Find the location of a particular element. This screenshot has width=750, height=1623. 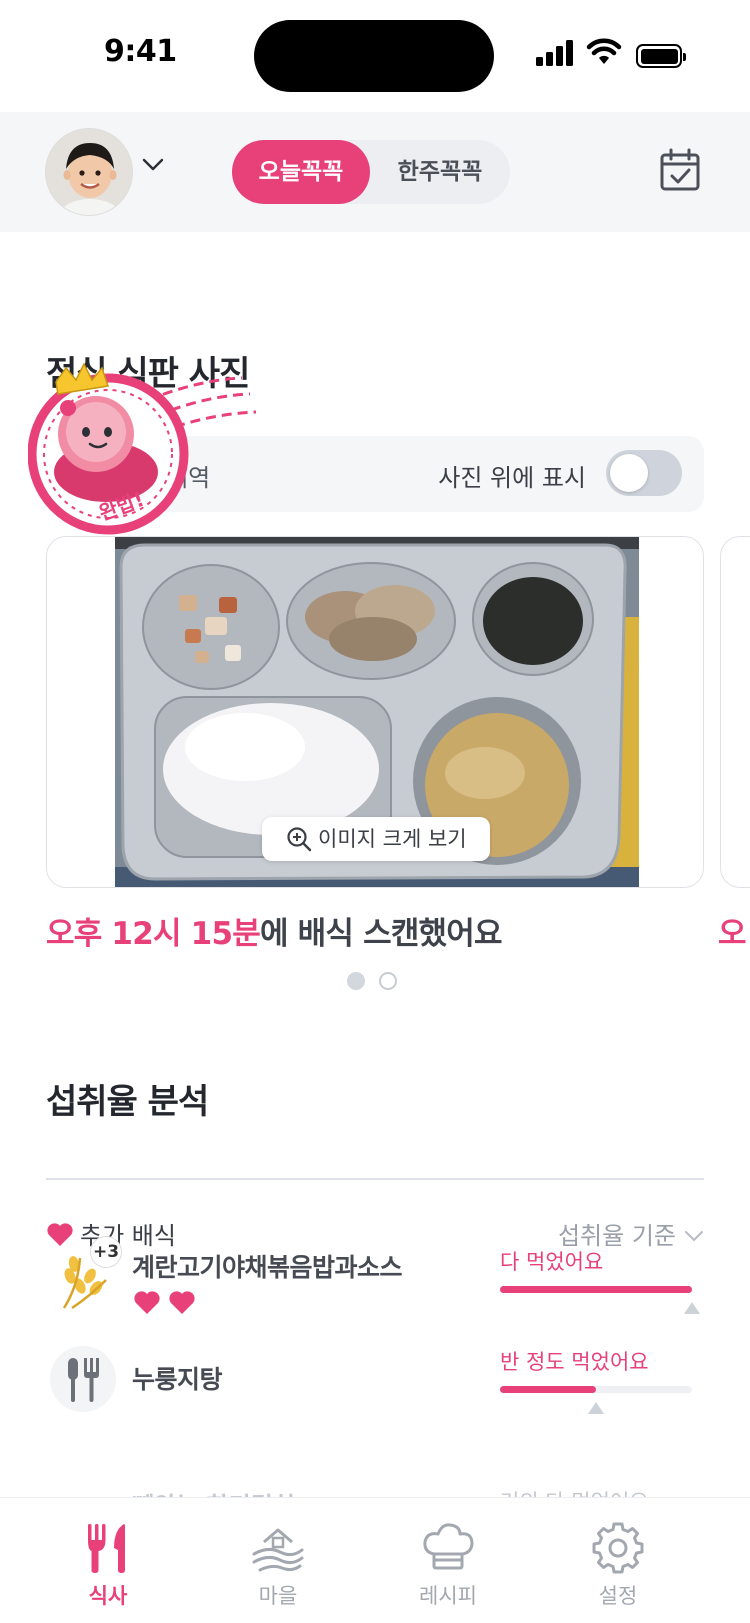

extra-serving-count-badge: +3 is located at coordinates (106, 1252).